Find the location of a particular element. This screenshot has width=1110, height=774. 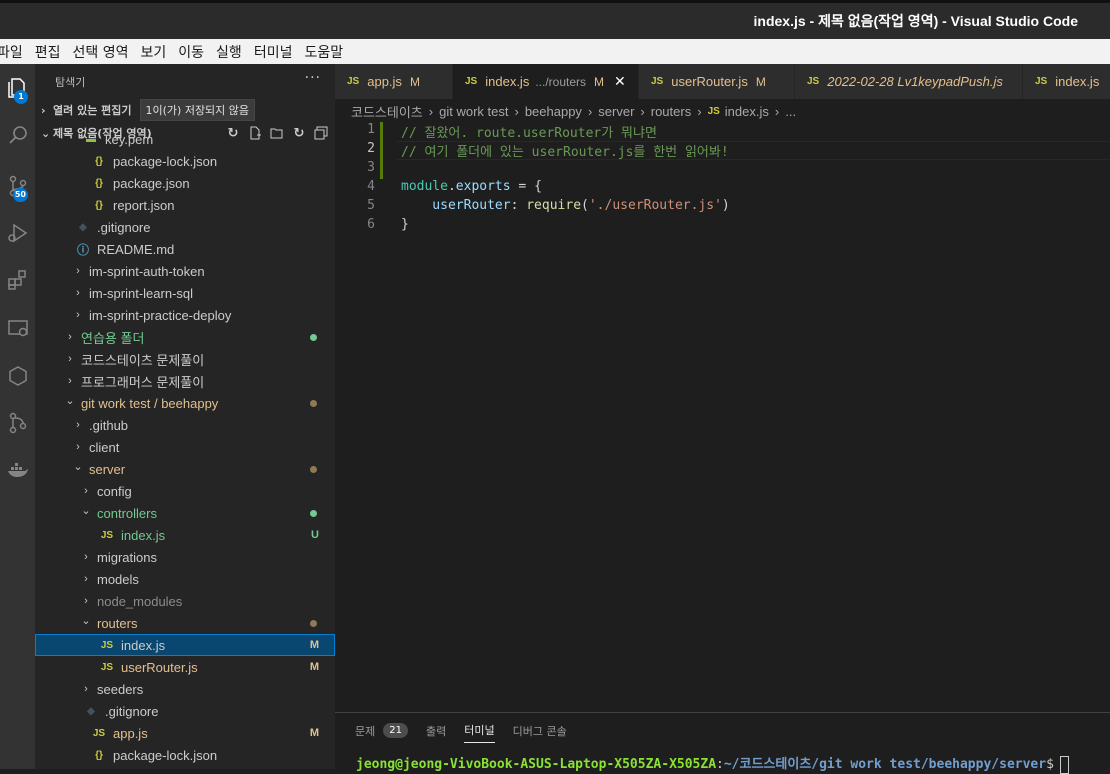

code-token: // 잘왔어. route.userRouter가 뭐냐면 is located at coordinates (529, 133).